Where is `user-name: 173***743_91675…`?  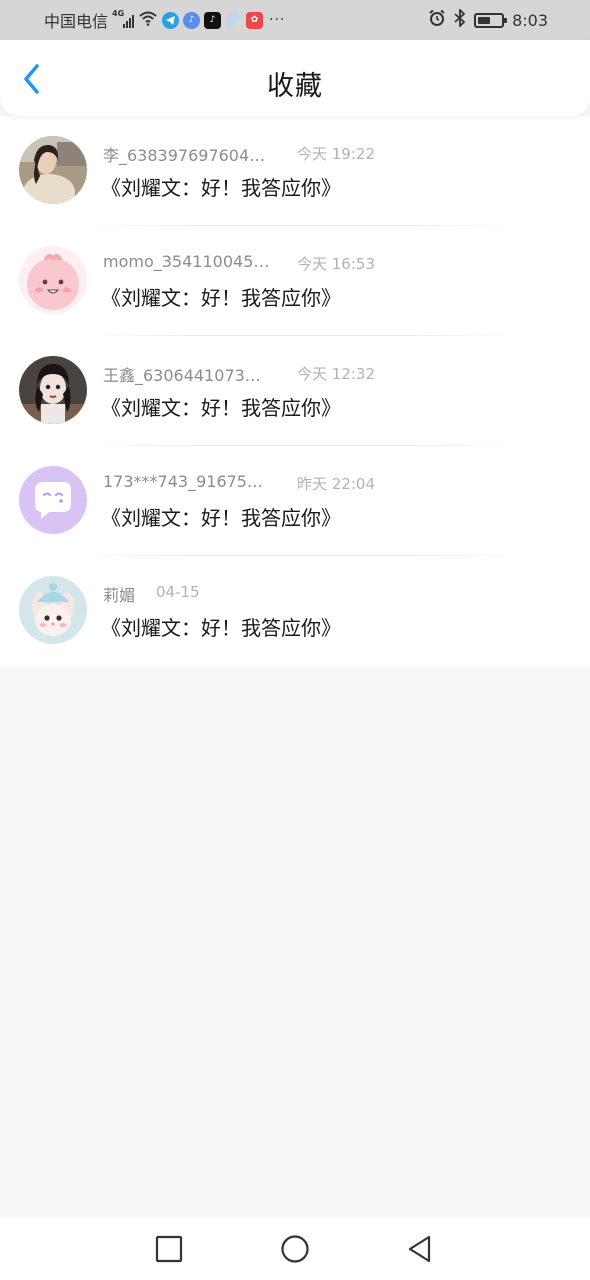 user-name: 173***743_91675… is located at coordinates (183, 481).